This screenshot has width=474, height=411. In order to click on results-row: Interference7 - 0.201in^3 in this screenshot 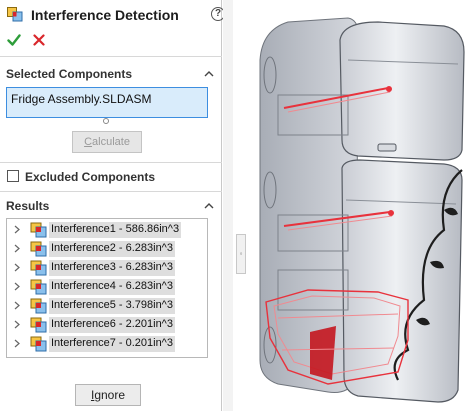, I will do `click(107, 344)`.